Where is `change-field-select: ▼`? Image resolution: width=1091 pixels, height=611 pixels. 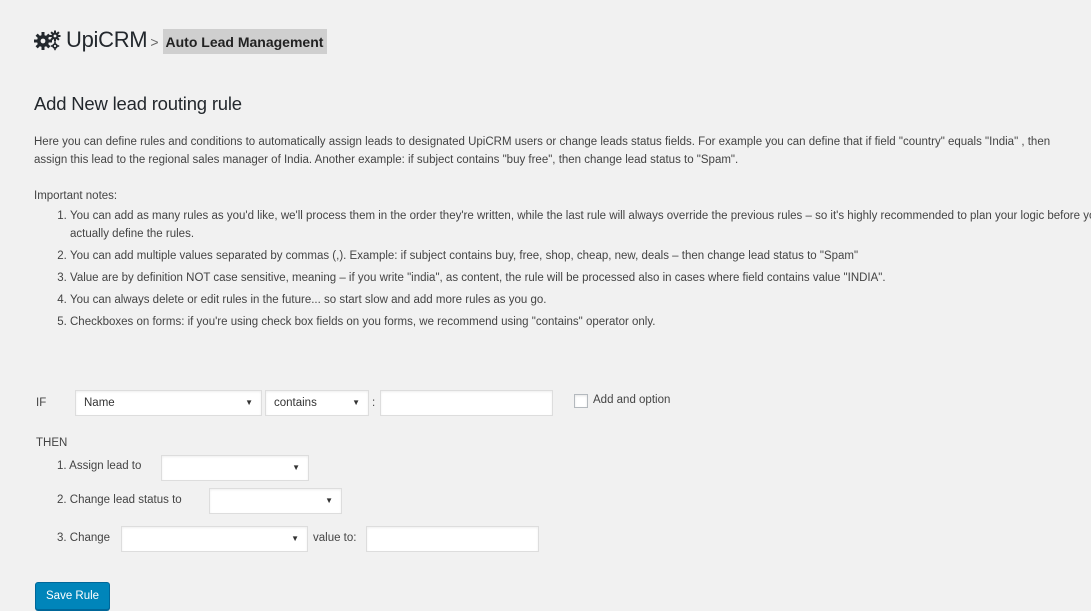 change-field-select: ▼ is located at coordinates (214, 539).